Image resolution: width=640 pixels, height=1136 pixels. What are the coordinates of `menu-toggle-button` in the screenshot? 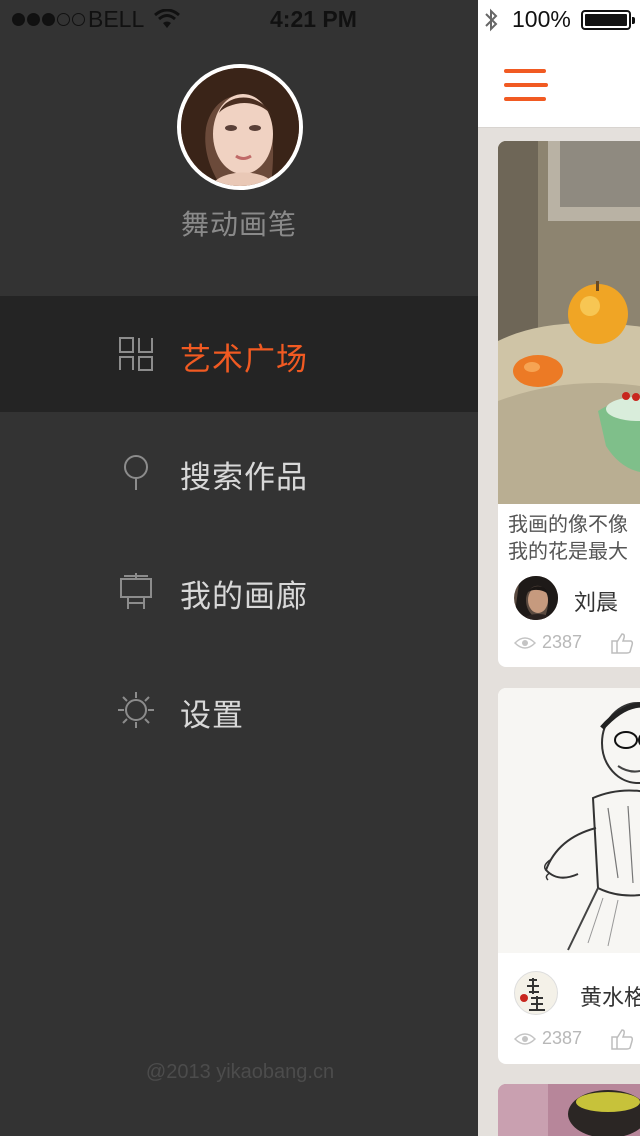 It's located at (526, 86).